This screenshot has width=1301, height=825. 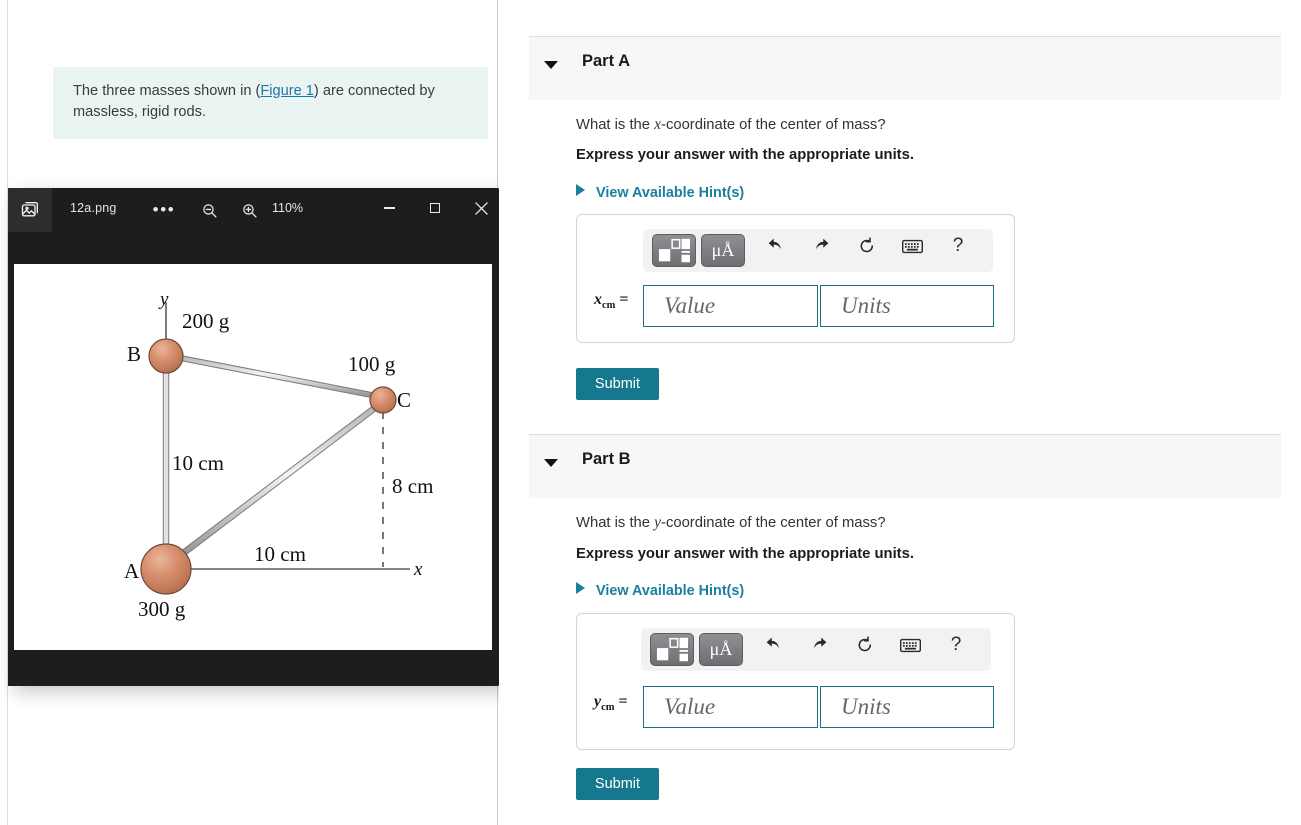 What do you see at coordinates (606, 61) in the screenshot?
I see `part-a-title: Part A` at bounding box center [606, 61].